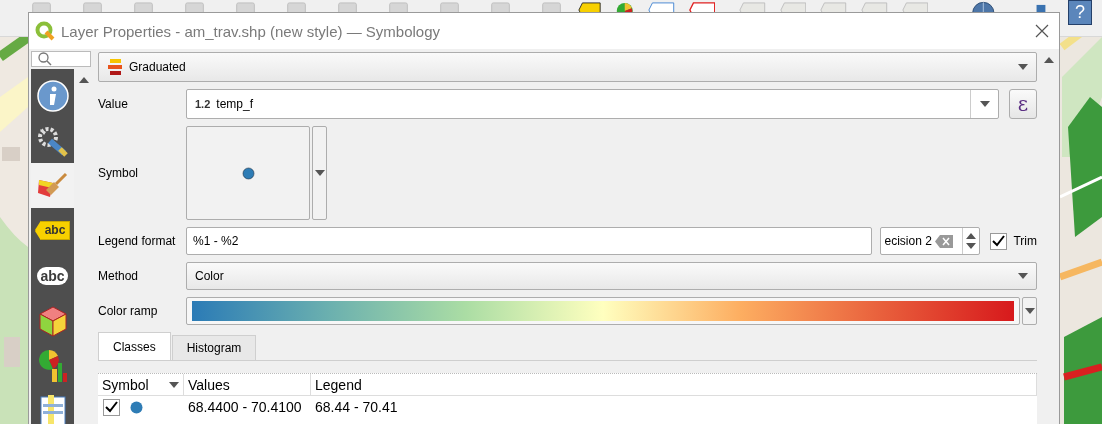  What do you see at coordinates (158, 67) in the screenshot?
I see `renderer-name: Graduated` at bounding box center [158, 67].